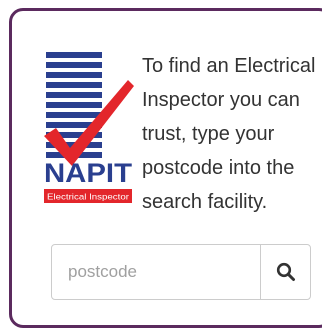 The image size is (322, 328). I want to click on intro-line: Inspector you can, so click(221, 100).